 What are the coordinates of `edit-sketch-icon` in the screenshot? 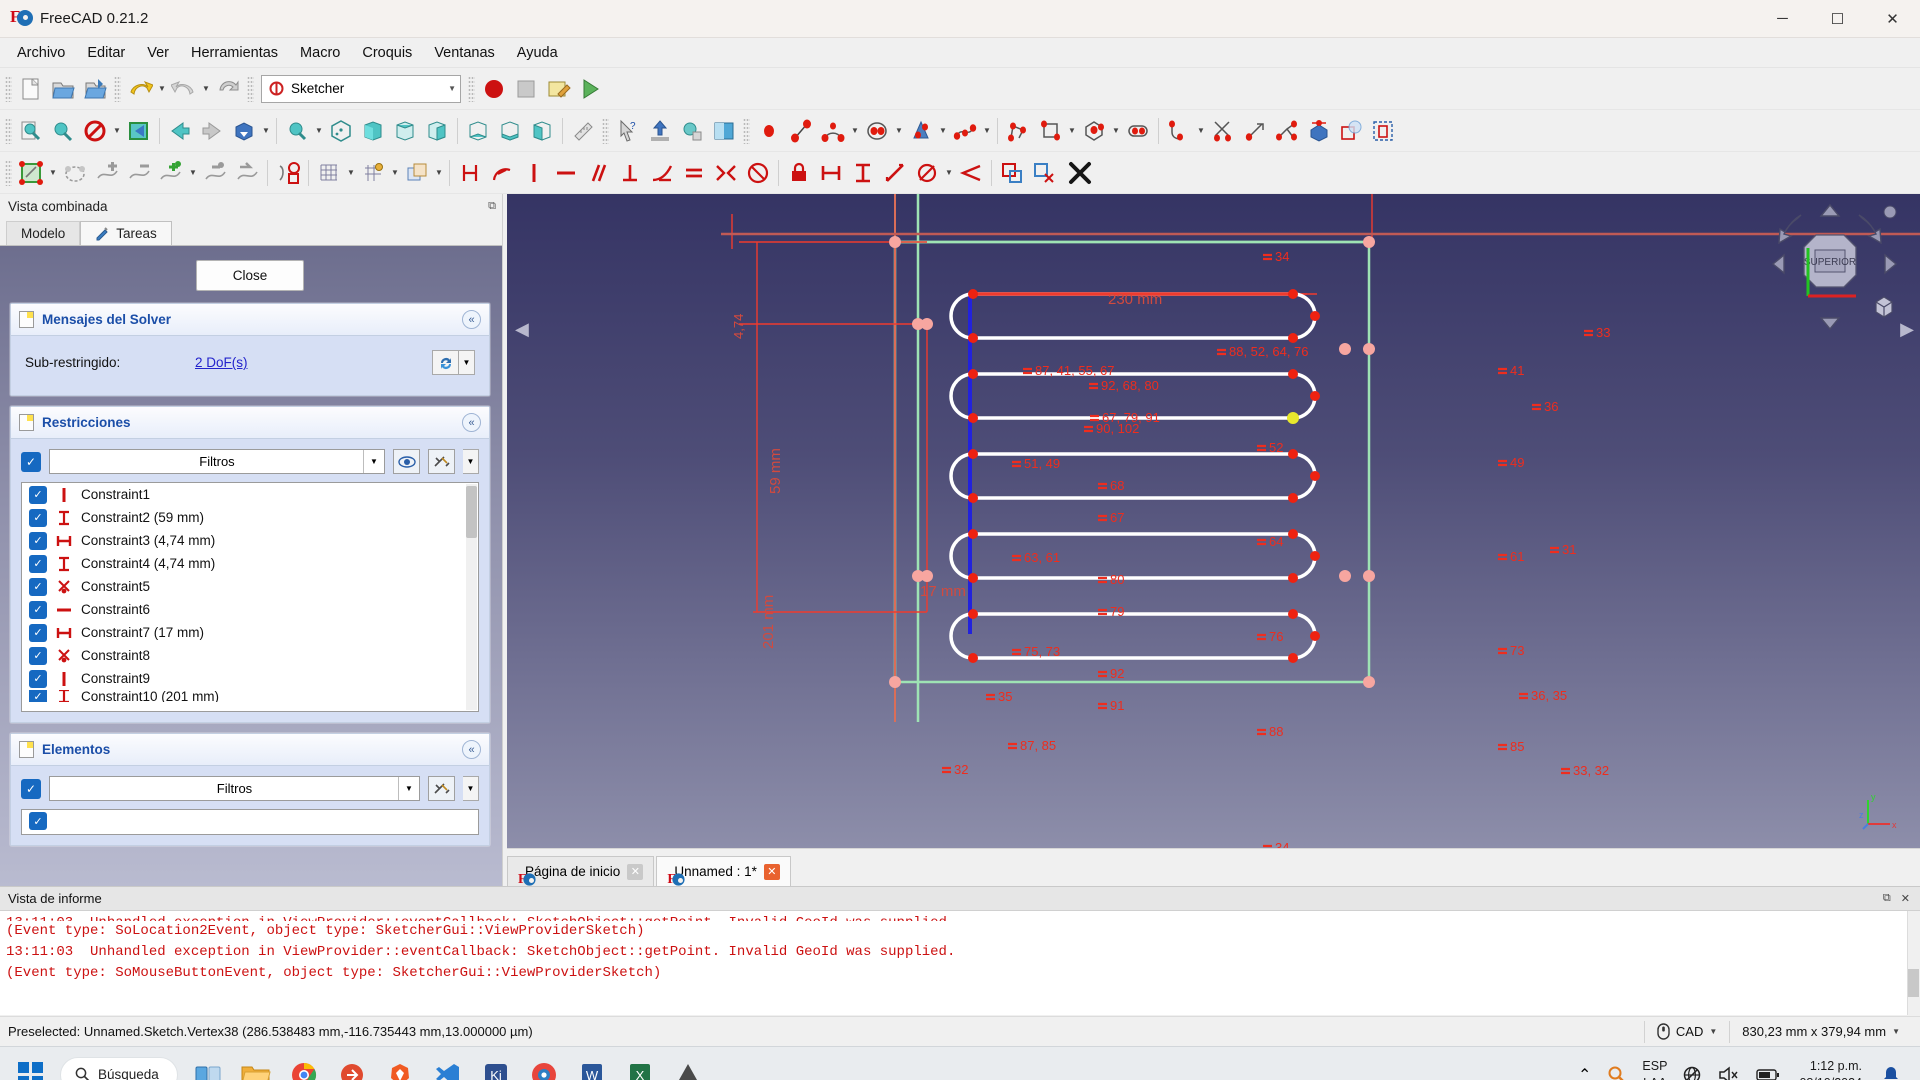 It's located at (31, 173).